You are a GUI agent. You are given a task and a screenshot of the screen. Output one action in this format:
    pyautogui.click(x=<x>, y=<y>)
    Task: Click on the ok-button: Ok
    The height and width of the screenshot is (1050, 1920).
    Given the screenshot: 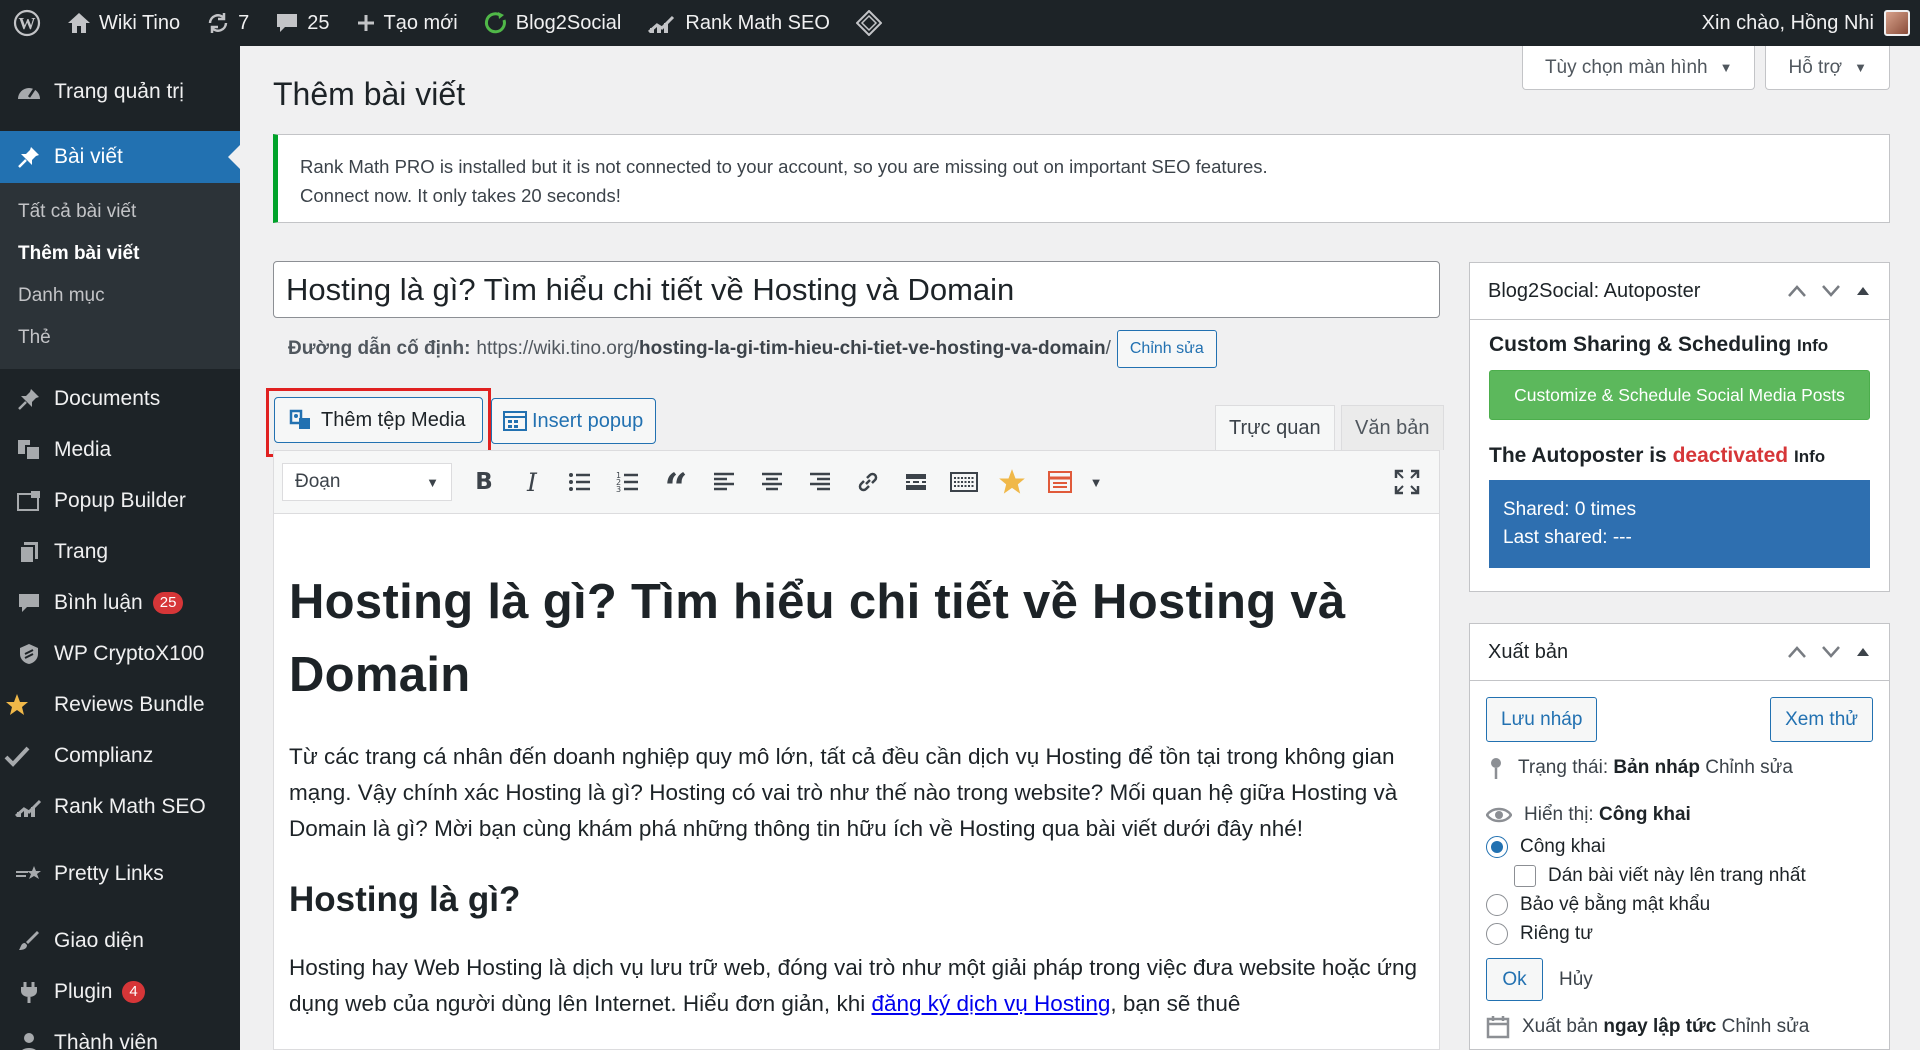 What is the action you would take?
    pyautogui.click(x=1514, y=979)
    